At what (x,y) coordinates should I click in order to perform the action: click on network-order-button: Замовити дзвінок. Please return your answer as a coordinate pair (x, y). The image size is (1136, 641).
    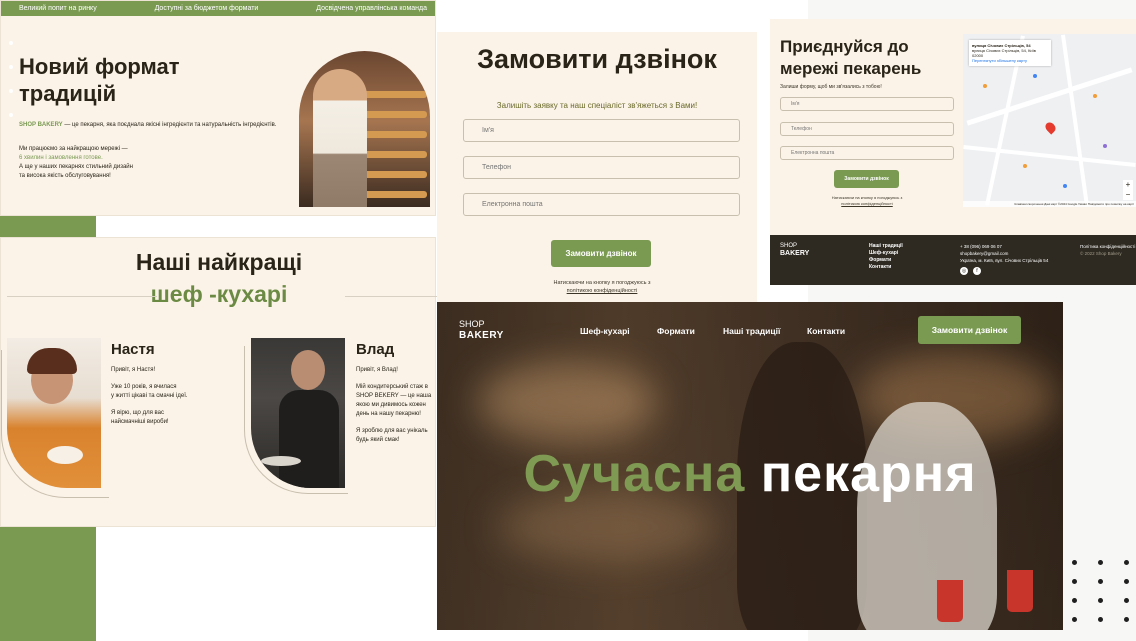
    Looking at the image, I should click on (866, 179).